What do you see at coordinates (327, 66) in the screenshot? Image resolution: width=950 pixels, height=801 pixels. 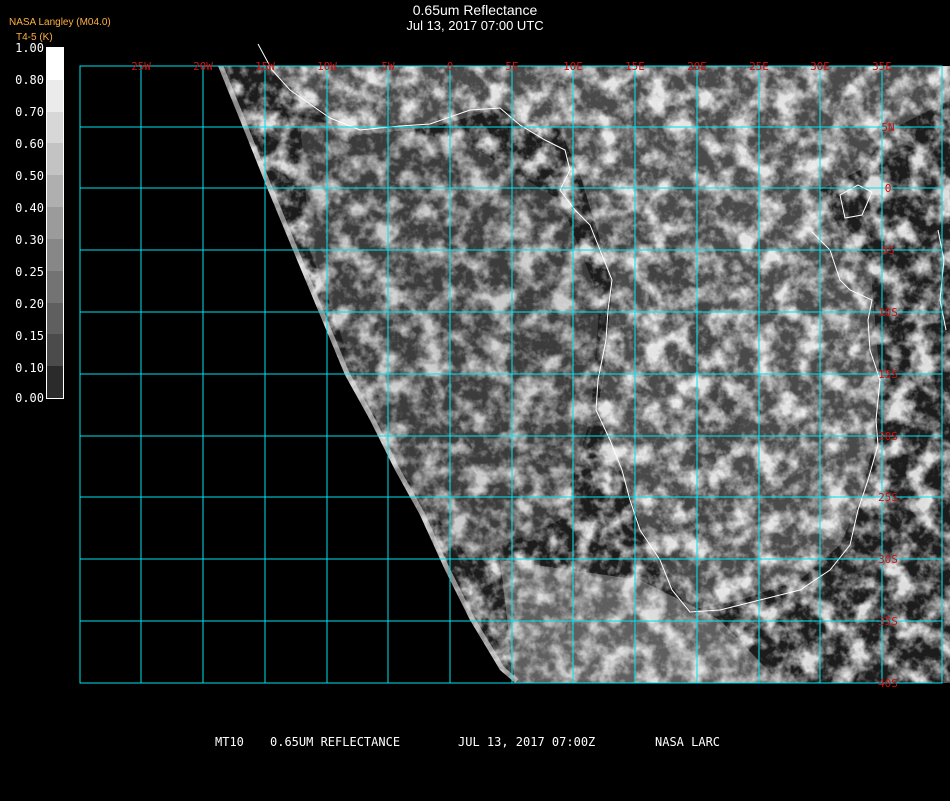 I see `longitude-label: 10W` at bounding box center [327, 66].